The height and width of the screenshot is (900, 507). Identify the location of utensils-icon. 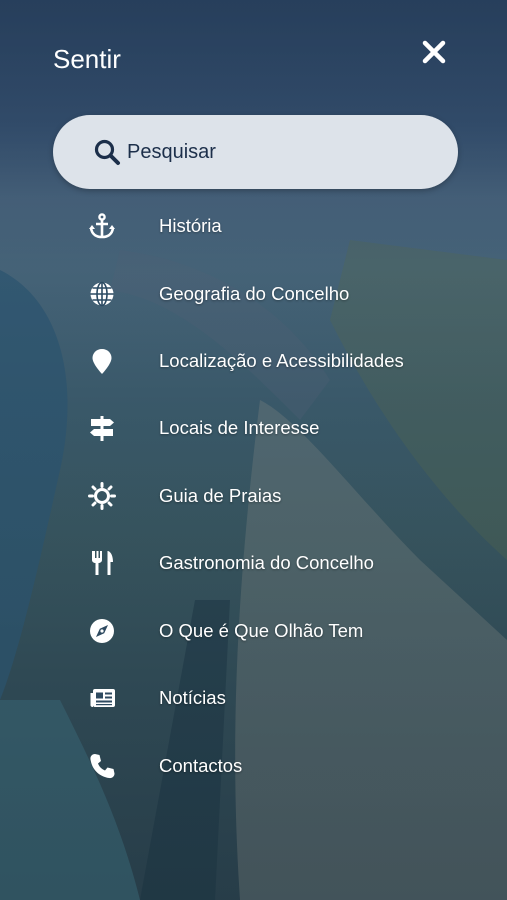
(102, 563).